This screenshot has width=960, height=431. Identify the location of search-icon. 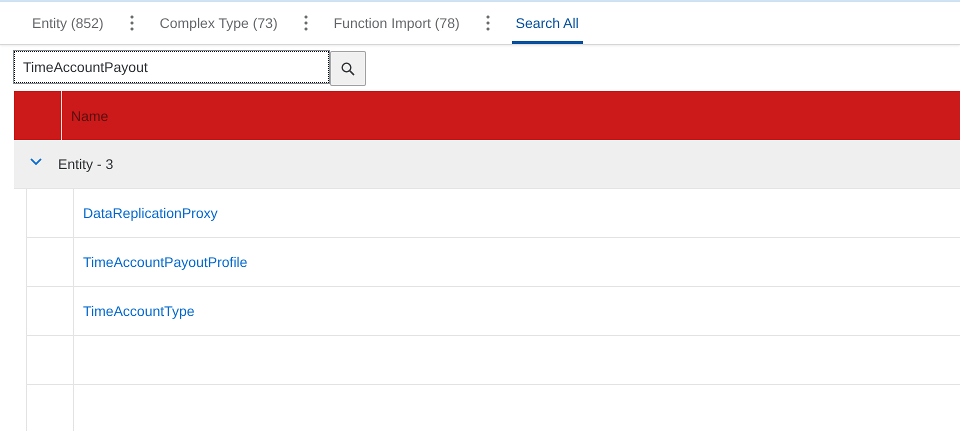
(348, 69).